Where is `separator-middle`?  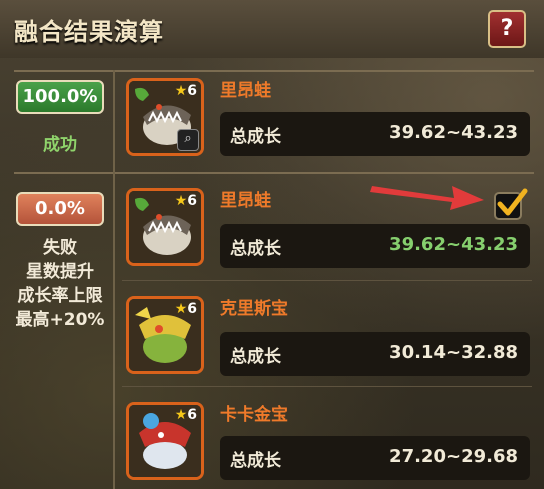 separator-middle is located at coordinates (274, 173).